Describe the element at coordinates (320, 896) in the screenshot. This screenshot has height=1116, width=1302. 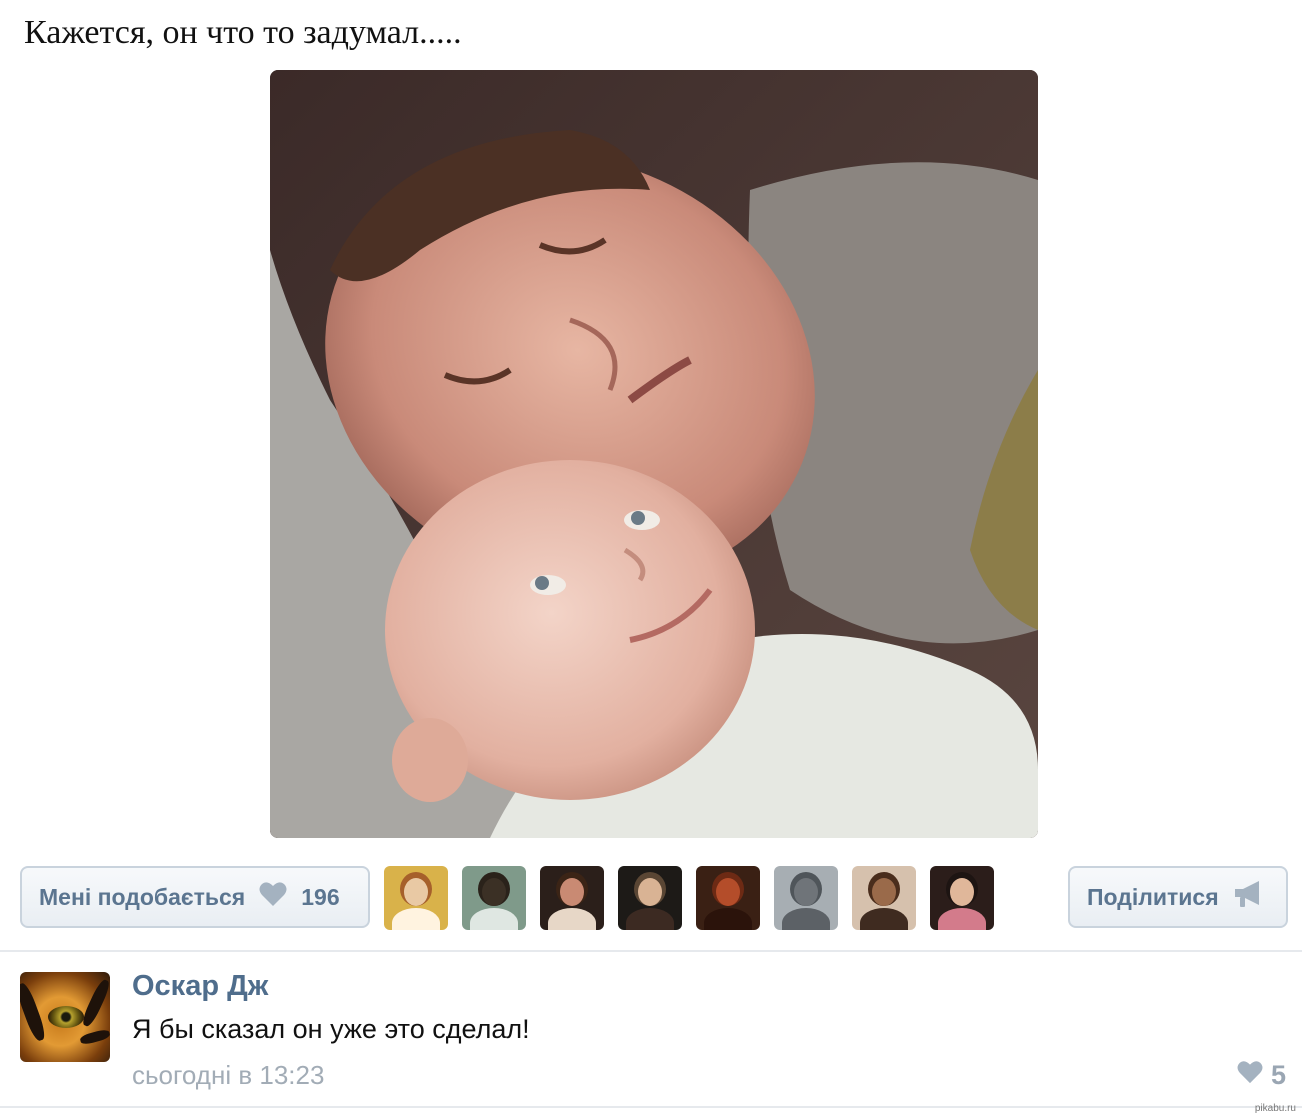
I see `like-count: 196` at that location.